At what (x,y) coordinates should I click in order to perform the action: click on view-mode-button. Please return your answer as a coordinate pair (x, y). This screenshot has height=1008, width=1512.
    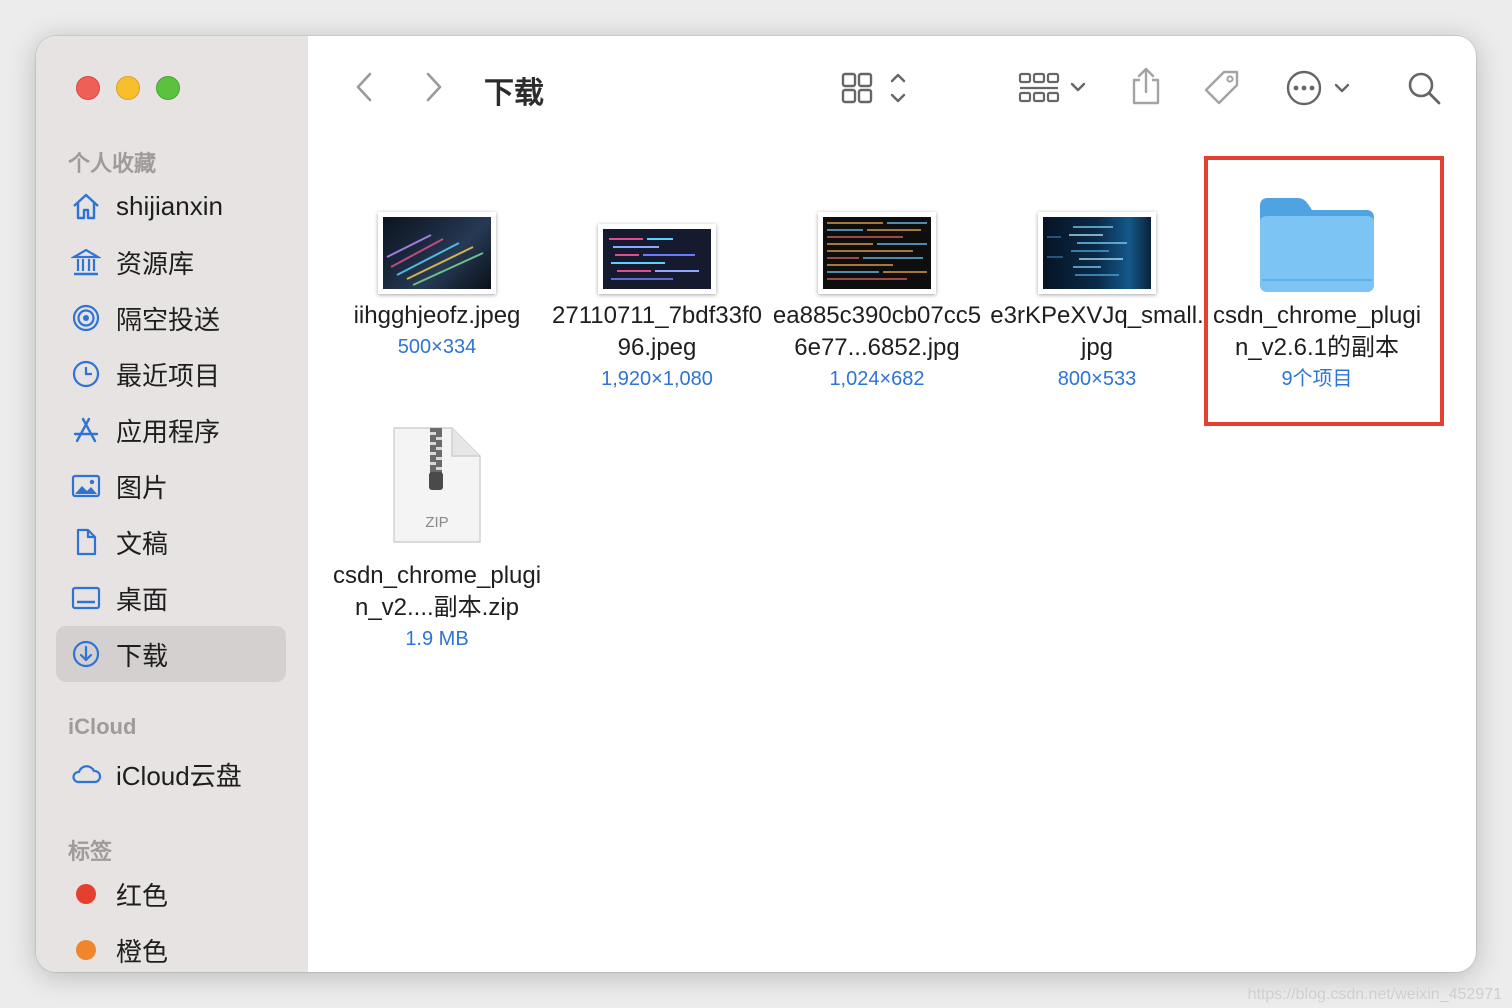
    Looking at the image, I should click on (874, 88).